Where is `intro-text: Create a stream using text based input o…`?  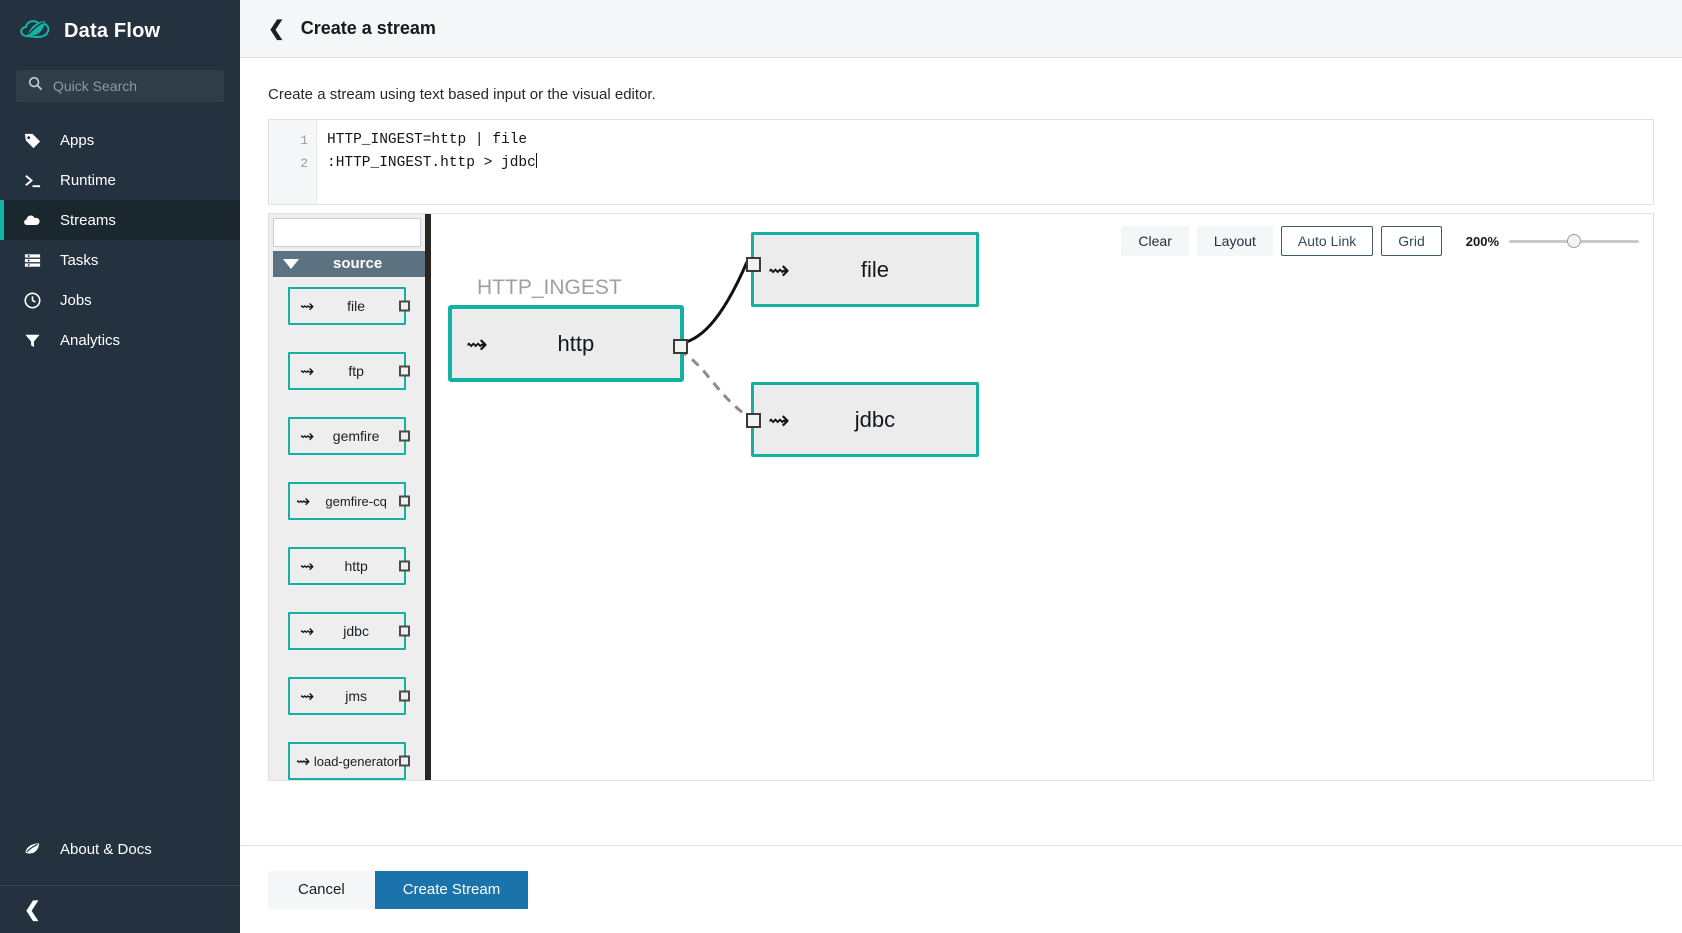
intro-text: Create a stream using text based input o… is located at coordinates (462, 94).